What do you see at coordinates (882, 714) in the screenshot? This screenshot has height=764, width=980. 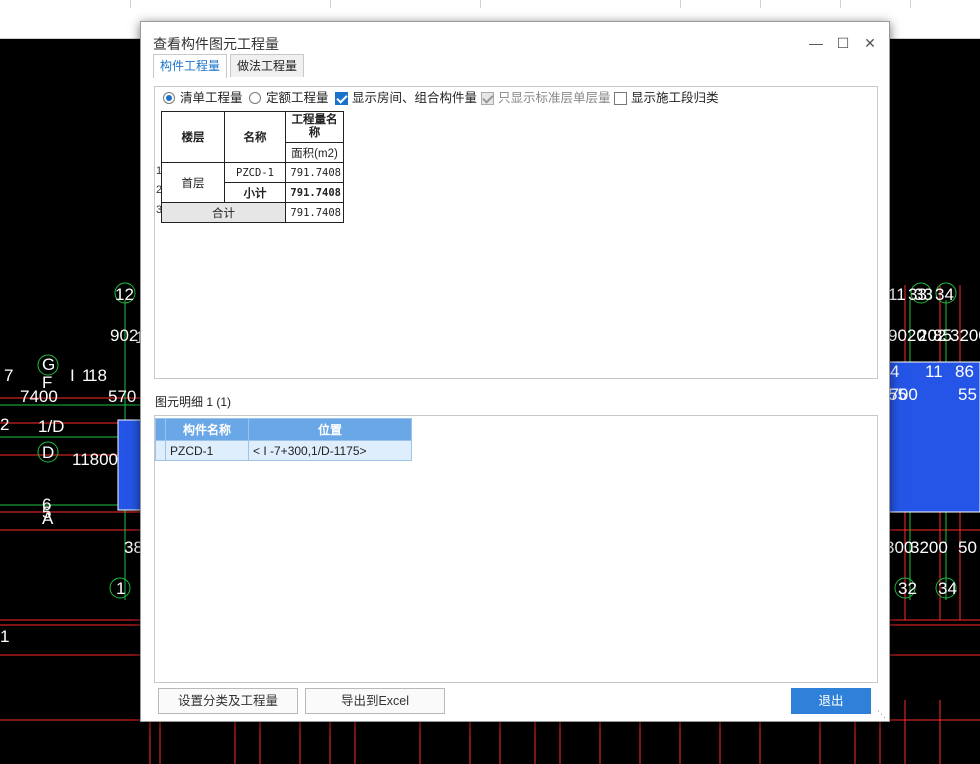 I see `resize-grip-icon: ⋱` at bounding box center [882, 714].